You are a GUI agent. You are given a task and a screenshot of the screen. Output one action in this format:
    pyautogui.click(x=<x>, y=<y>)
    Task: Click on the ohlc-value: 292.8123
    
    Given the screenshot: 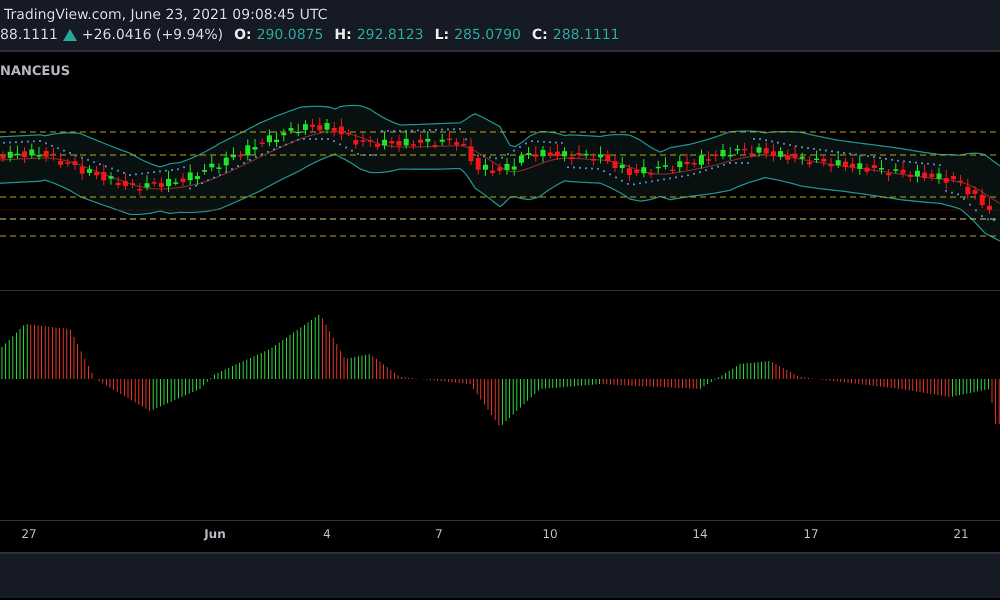 What is the action you would take?
    pyautogui.click(x=390, y=35)
    